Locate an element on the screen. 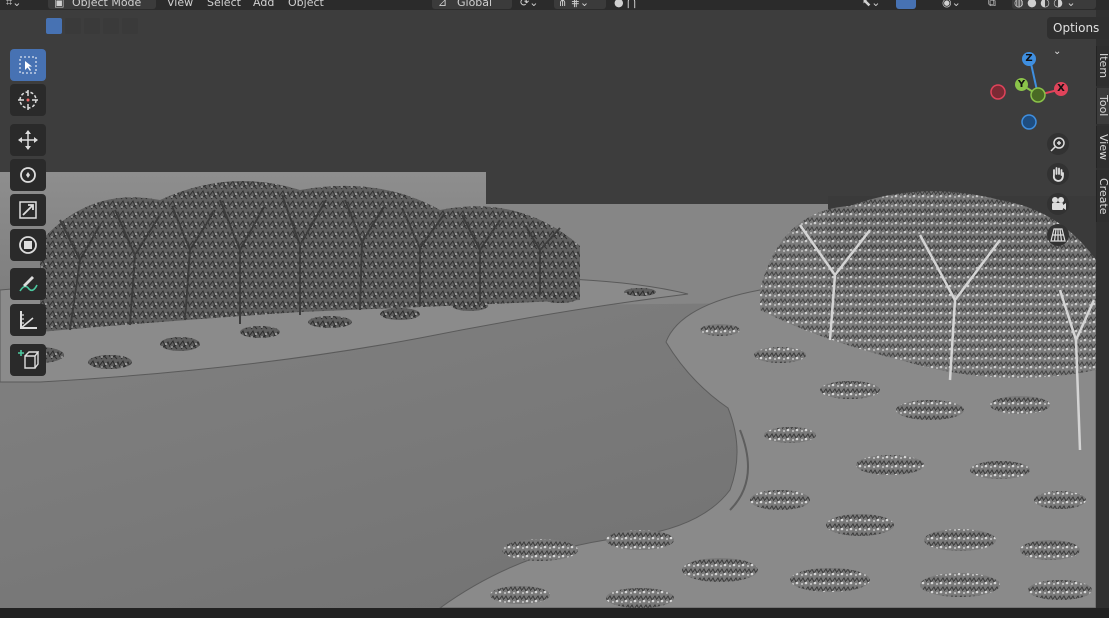 The image size is (1109, 618). scale-tool is located at coordinates (28, 210).